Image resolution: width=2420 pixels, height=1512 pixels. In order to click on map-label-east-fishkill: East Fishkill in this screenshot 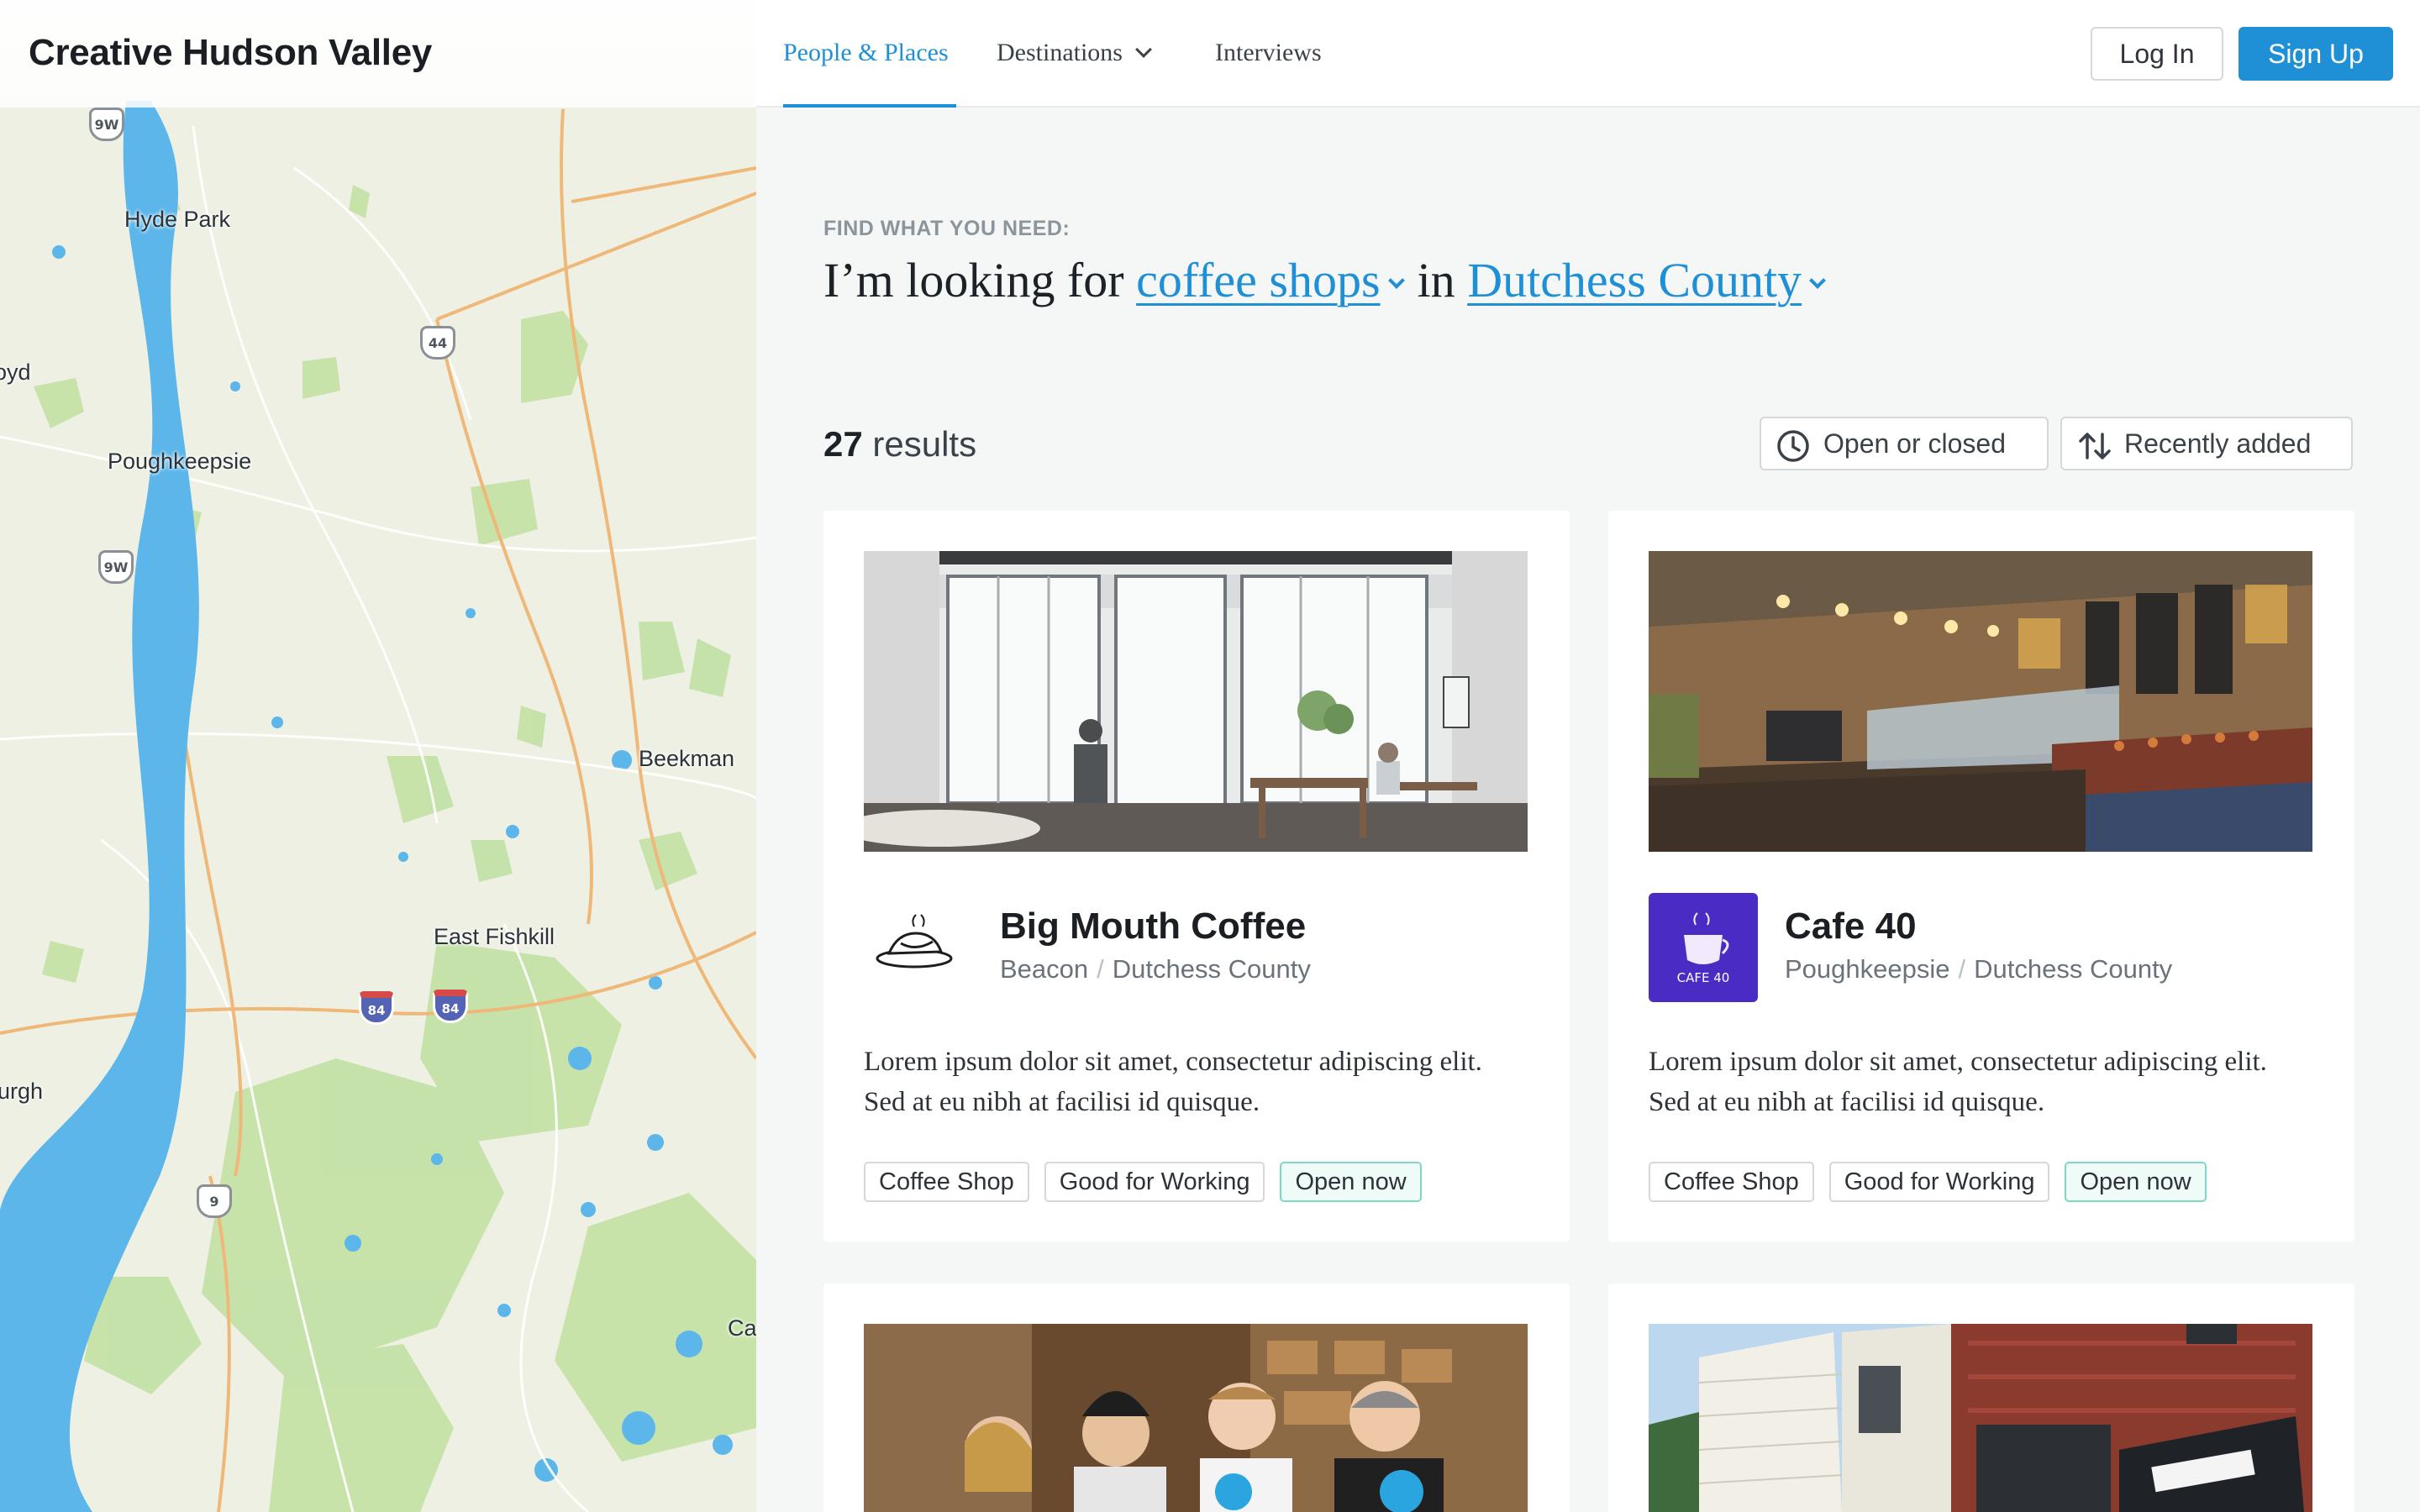, I will do `click(495, 936)`.